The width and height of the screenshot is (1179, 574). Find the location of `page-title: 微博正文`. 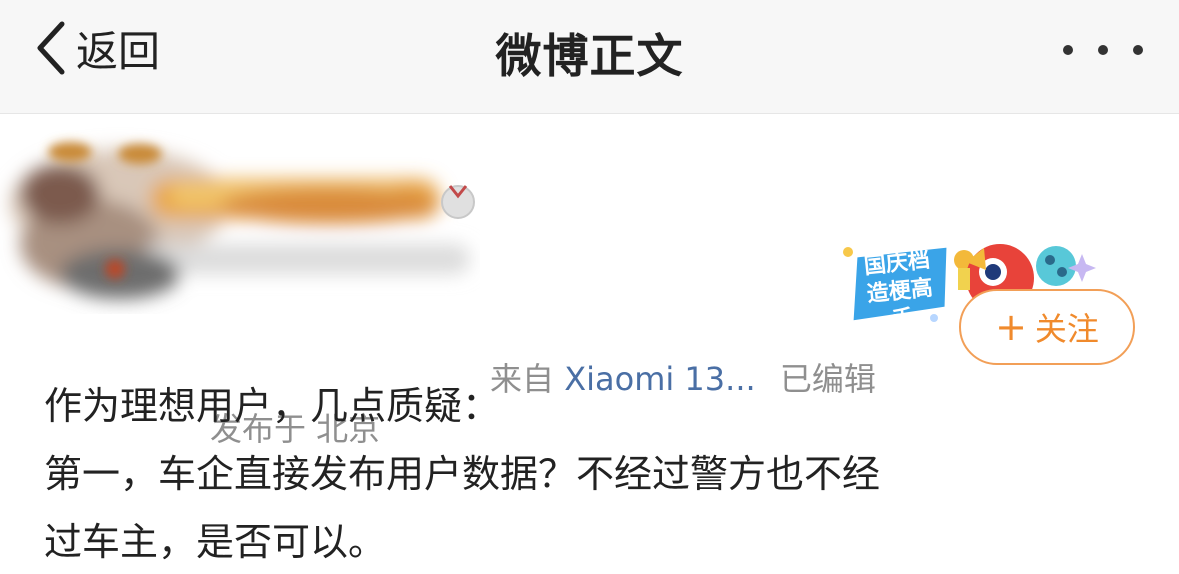

page-title: 微博正文 is located at coordinates (589, 56).